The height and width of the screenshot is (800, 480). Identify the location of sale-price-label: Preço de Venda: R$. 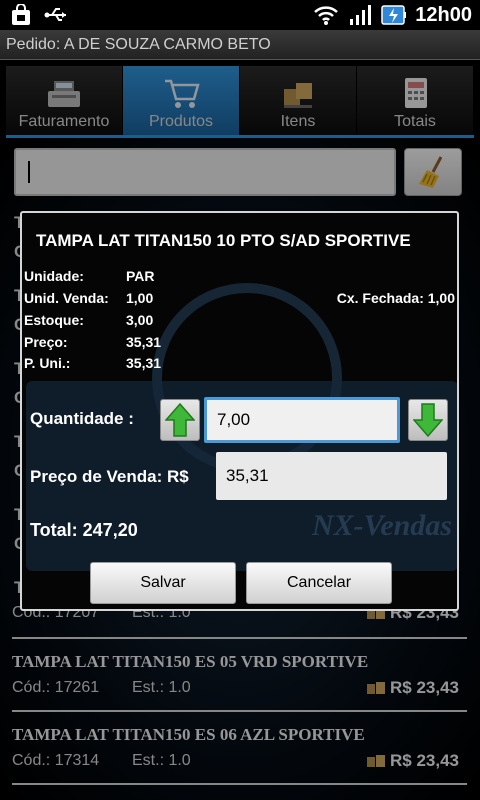
(109, 476).